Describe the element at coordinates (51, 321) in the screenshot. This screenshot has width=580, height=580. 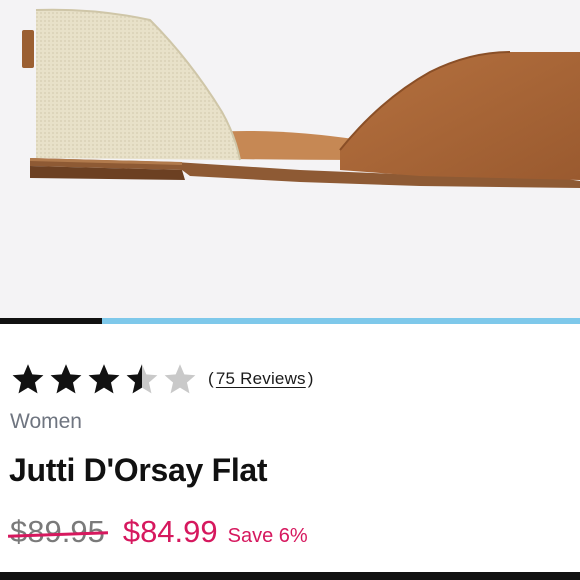
I see `gallery-progress-fill` at that location.